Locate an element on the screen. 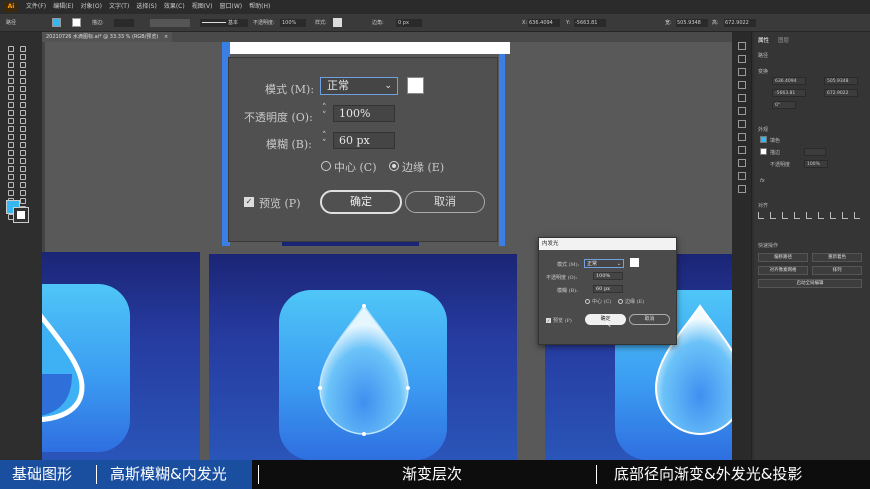 The image size is (870, 489). stroke-style-field: 基本 is located at coordinates (224, 23).